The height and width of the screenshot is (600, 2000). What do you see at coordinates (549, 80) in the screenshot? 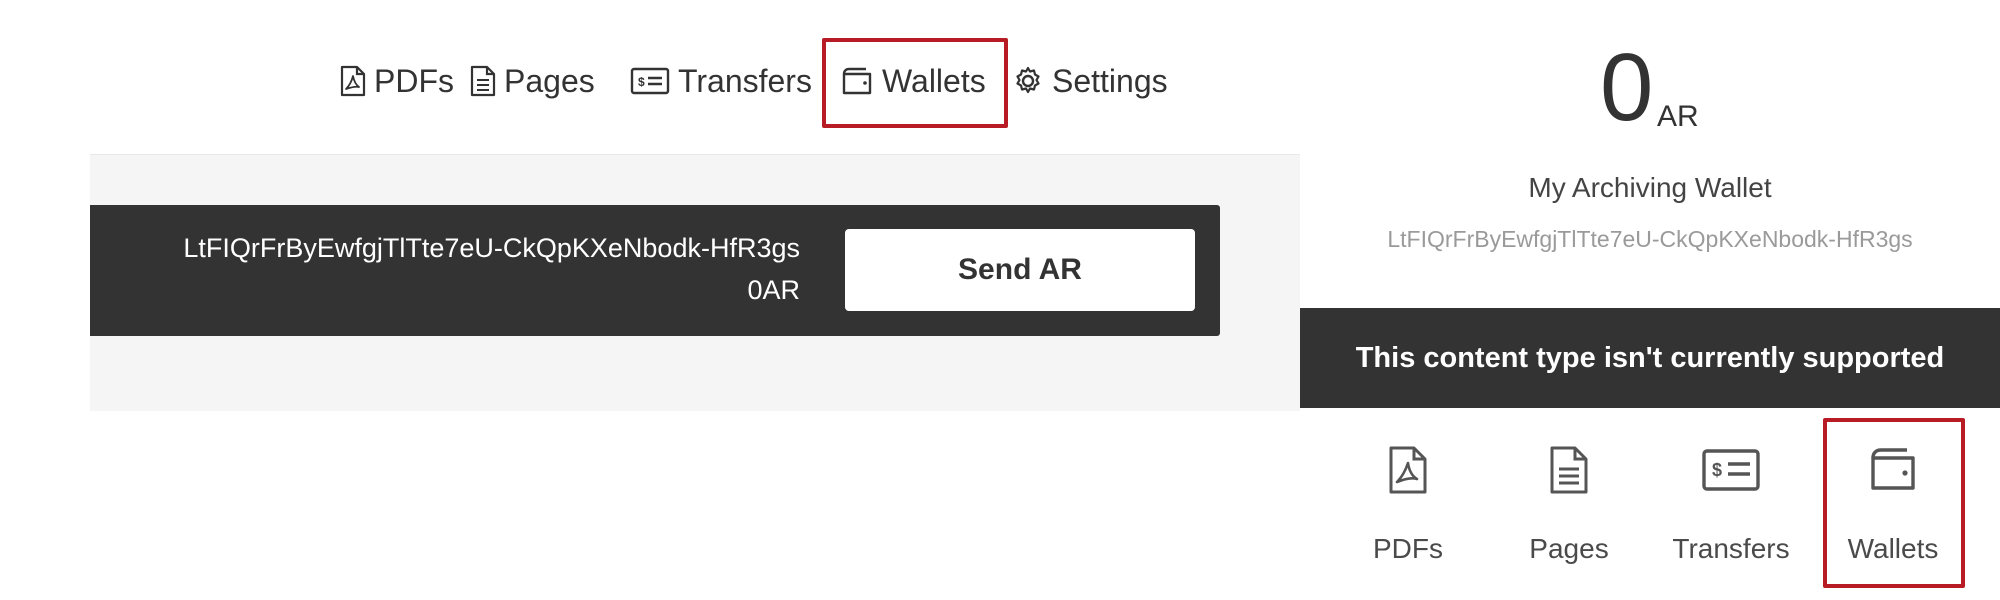
I see `nav-pages-label: Pages` at bounding box center [549, 80].